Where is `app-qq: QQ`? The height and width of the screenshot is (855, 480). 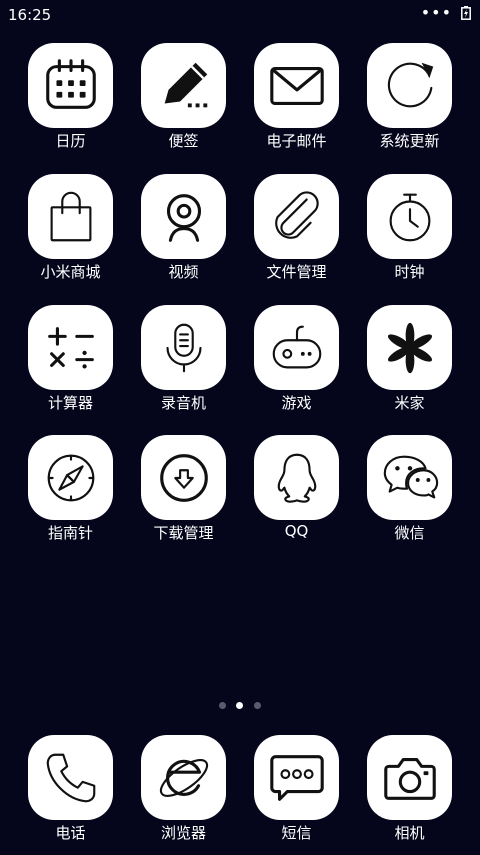 app-qq: QQ is located at coordinates (296, 495).